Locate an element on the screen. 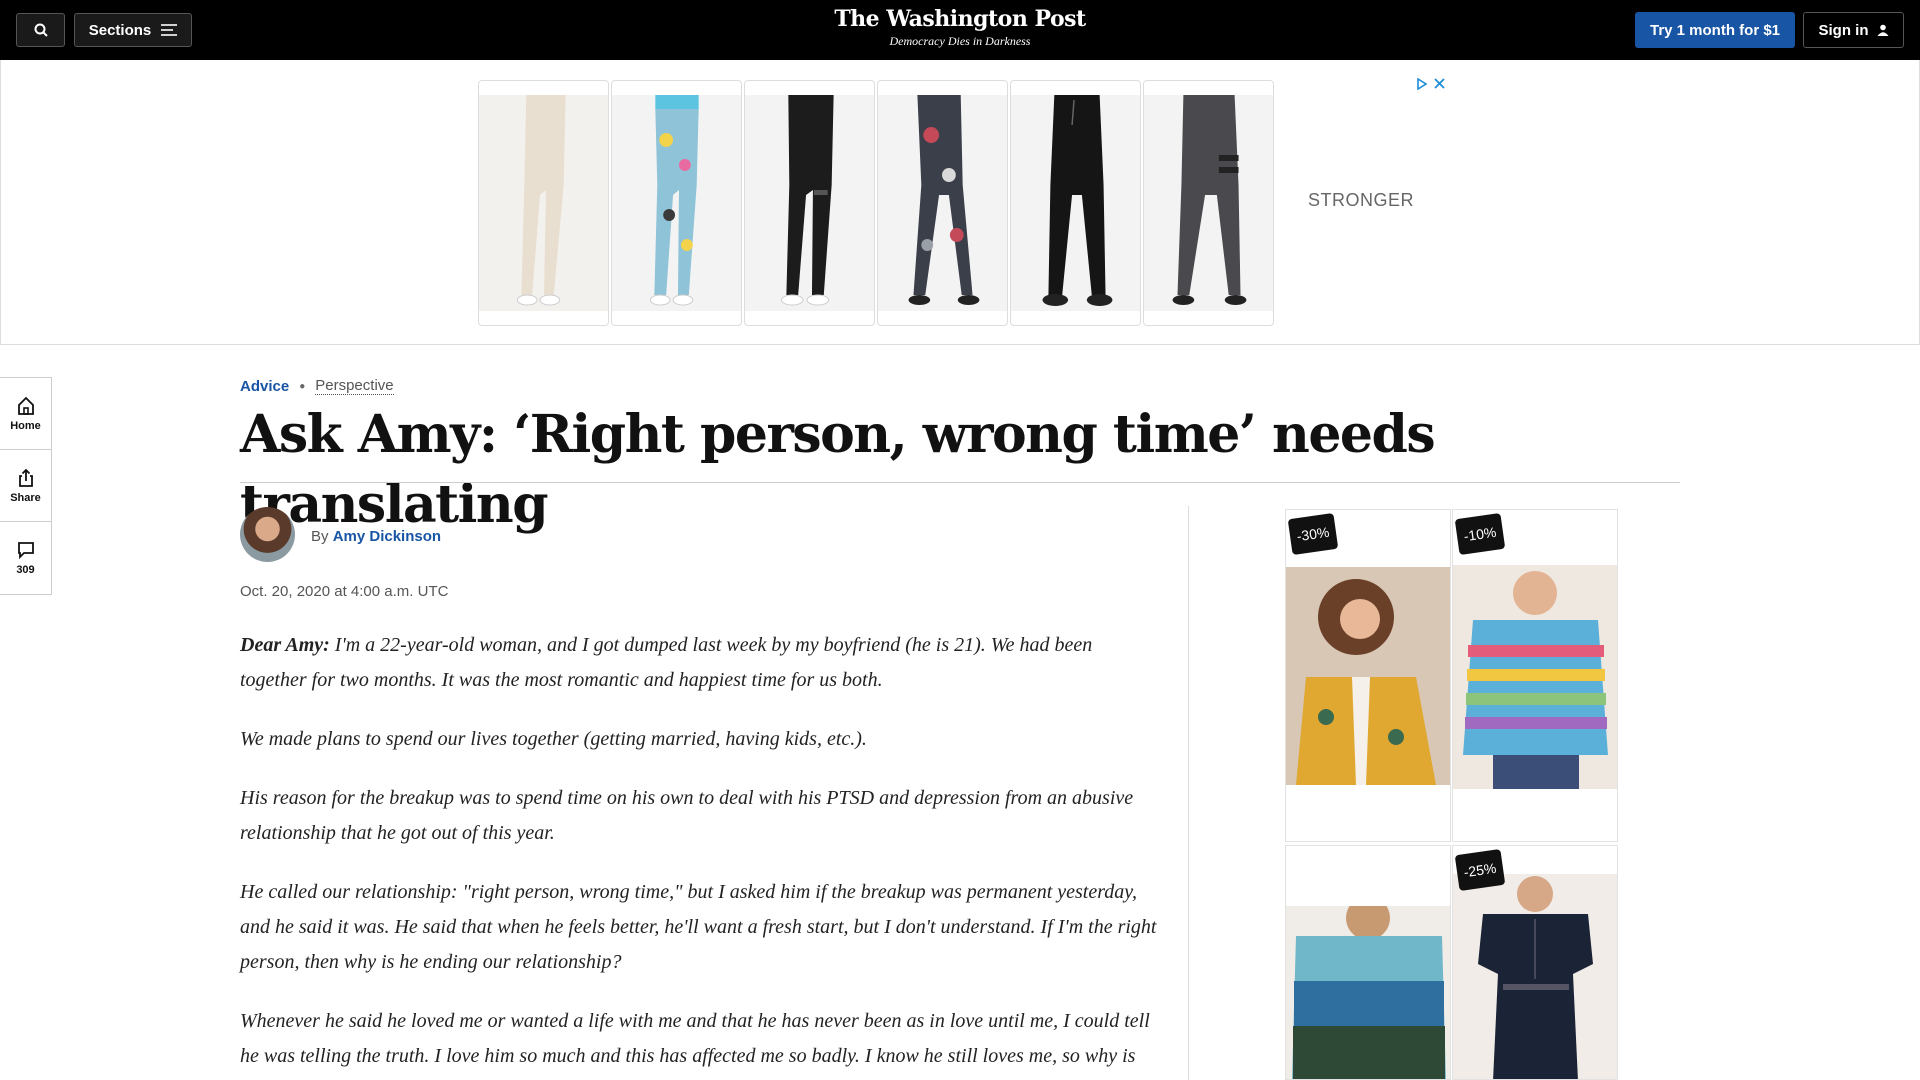  grey-striped-leggings-image is located at coordinates (1208, 203).